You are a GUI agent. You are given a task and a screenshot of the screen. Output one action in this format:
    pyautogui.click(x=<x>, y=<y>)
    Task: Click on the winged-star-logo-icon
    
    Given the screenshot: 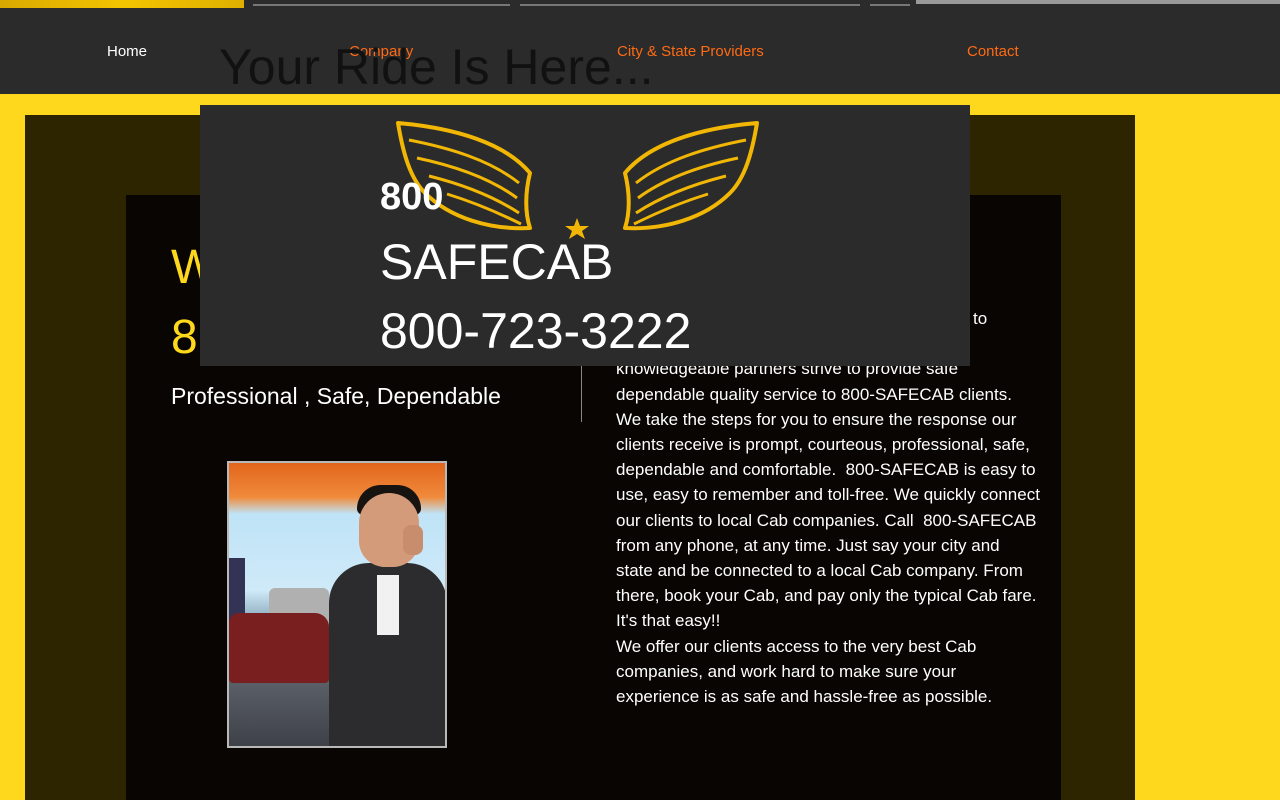 What is the action you would take?
    pyautogui.click(x=577, y=180)
    